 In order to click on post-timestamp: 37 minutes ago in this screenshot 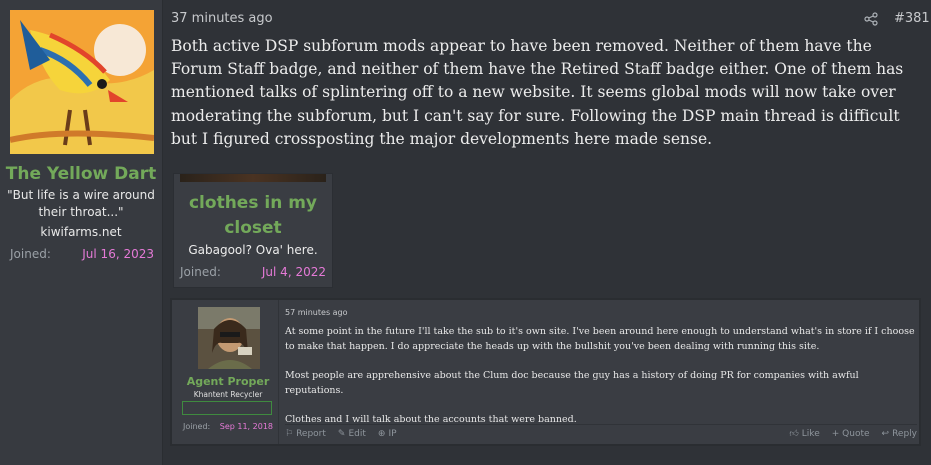, I will do `click(222, 18)`.